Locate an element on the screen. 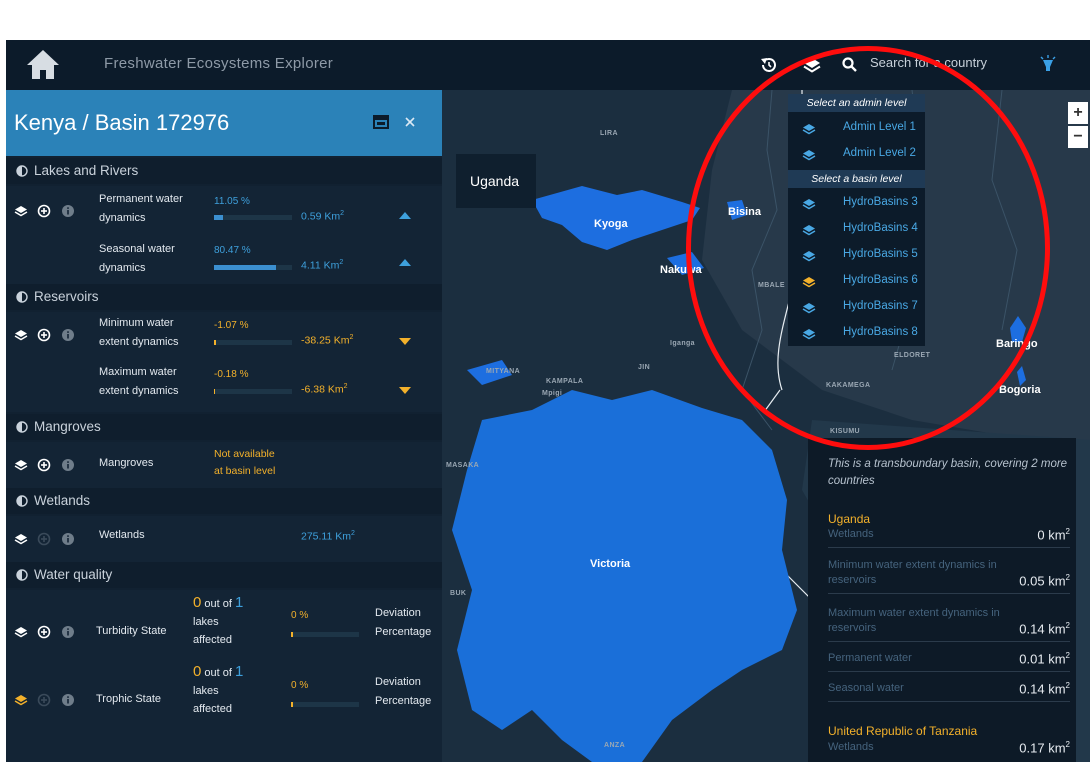 The width and height of the screenshot is (1090, 762). home-icon is located at coordinates (43, 64).